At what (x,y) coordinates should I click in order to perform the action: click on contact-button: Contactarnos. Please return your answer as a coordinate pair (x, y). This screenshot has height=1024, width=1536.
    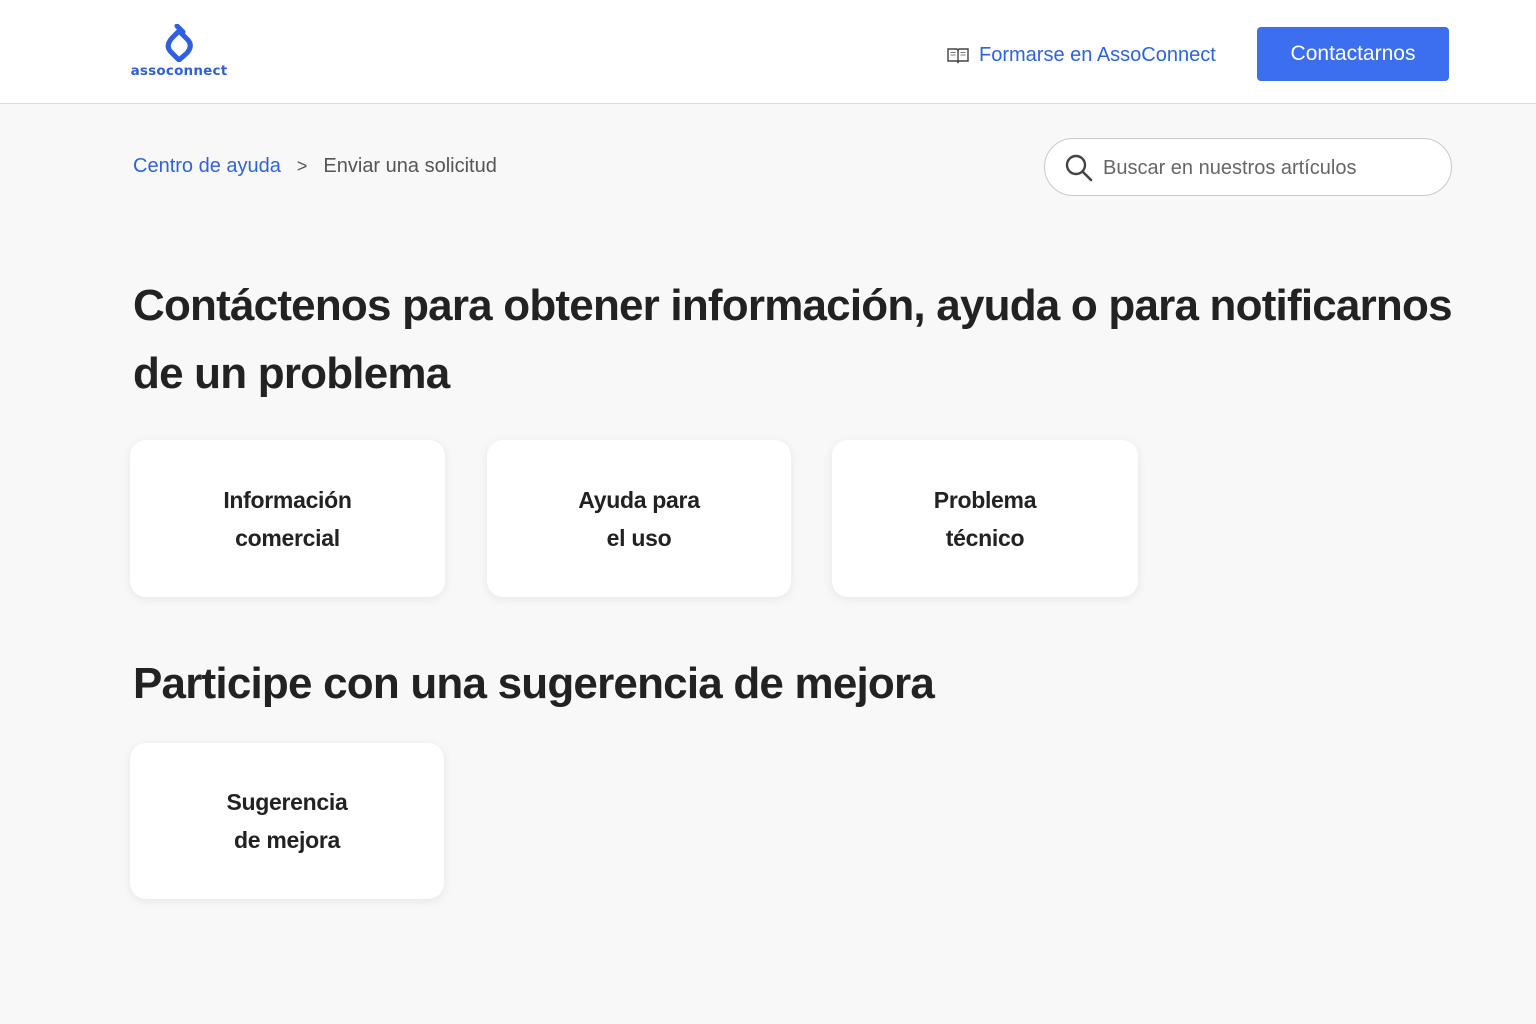
    Looking at the image, I should click on (1353, 54).